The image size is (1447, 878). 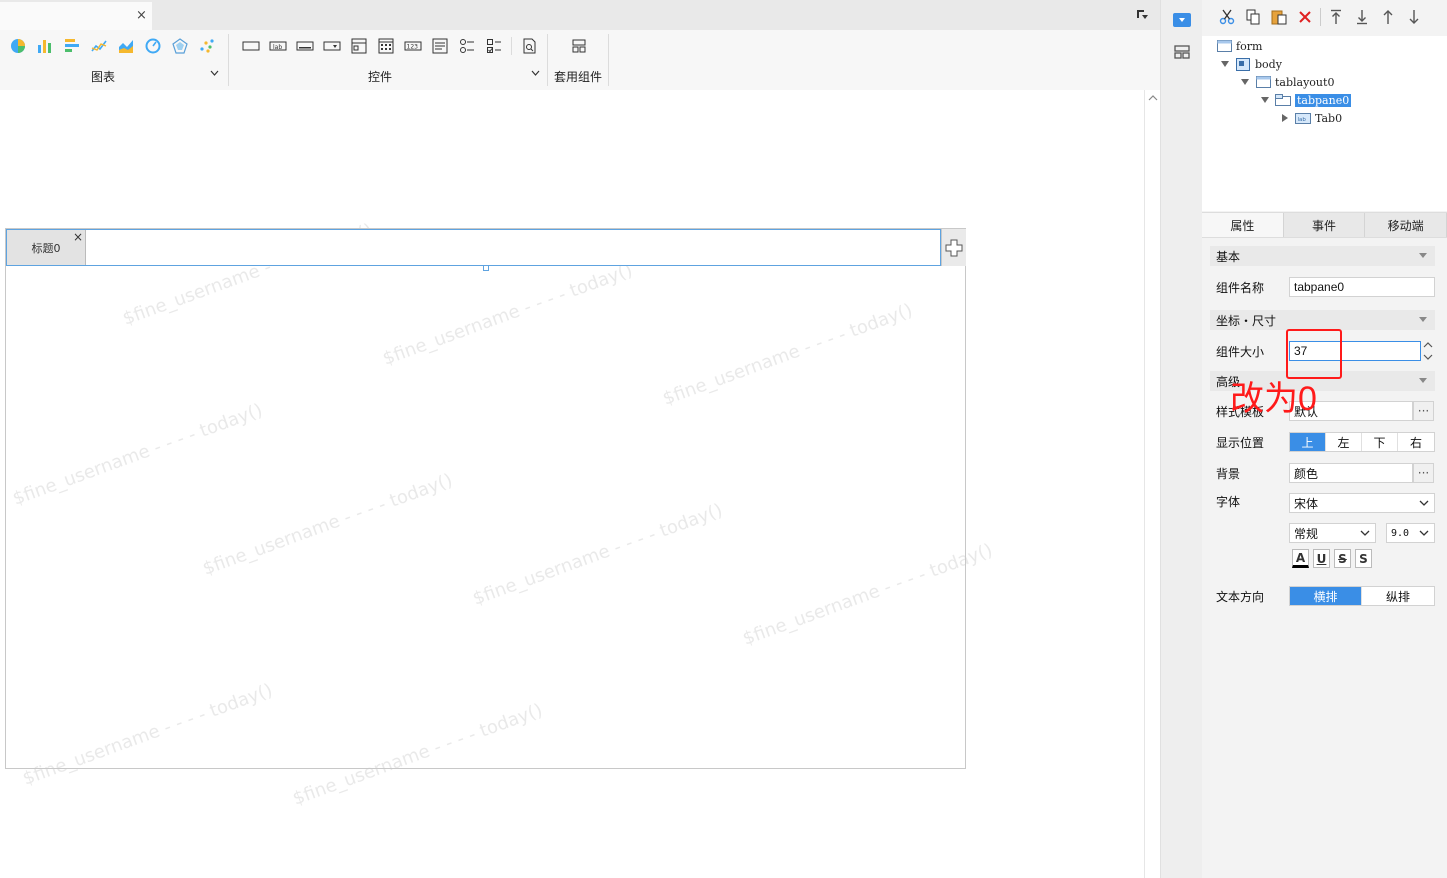 I want to click on component-name-input: tabpane0, so click(x=1362, y=287).